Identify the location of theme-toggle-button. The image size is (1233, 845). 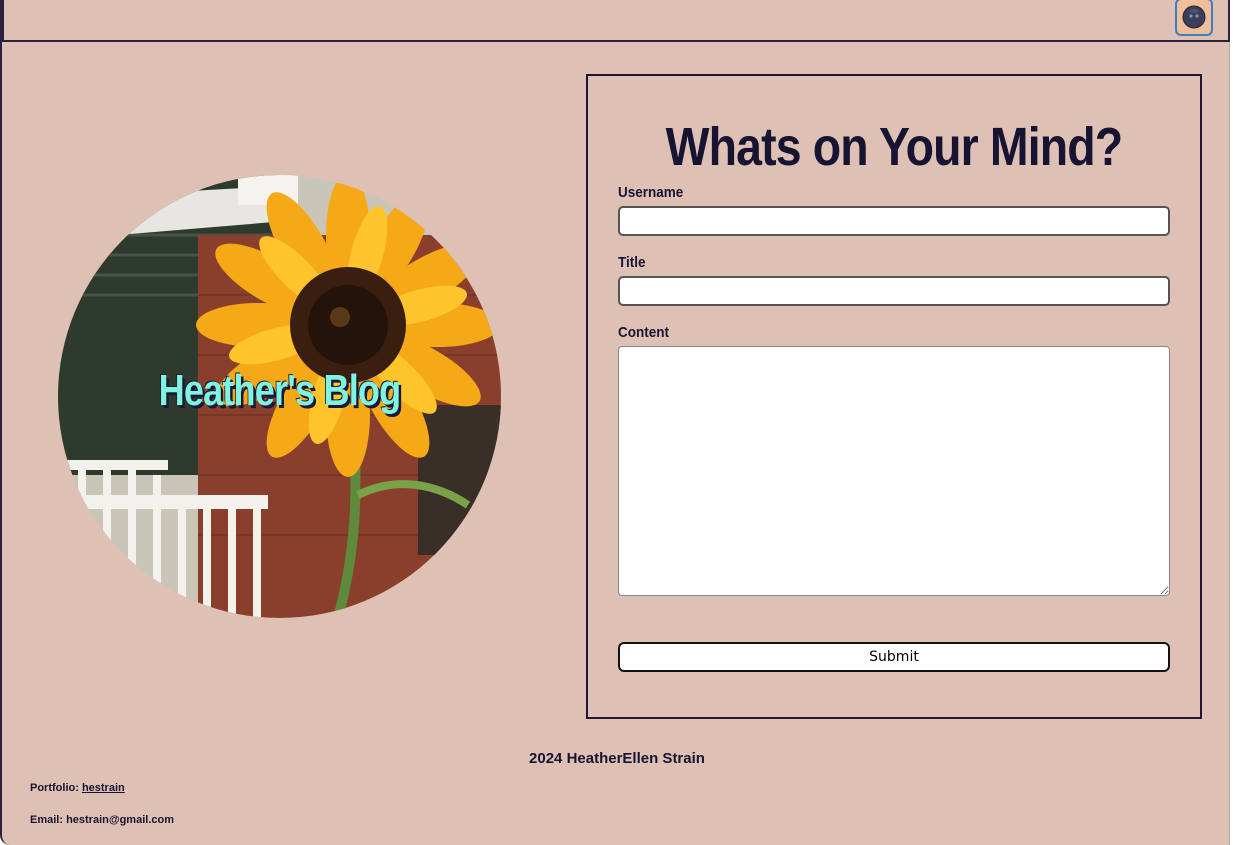
(1194, 18).